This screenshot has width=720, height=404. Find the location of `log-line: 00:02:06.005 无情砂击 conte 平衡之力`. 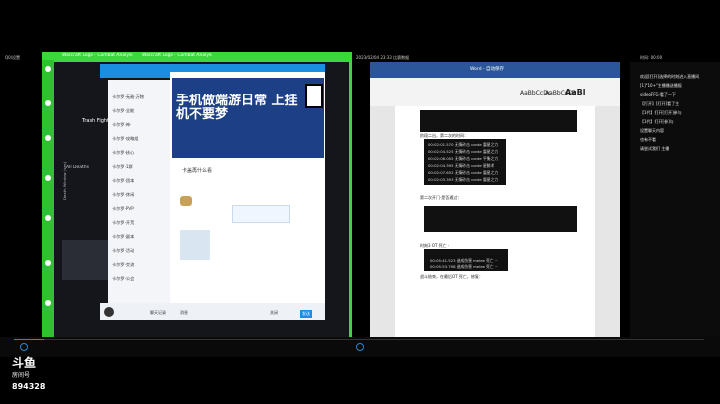

log-line: 00:02:06.005 无情砂击 conte 平衡之力 is located at coordinates (463, 158).